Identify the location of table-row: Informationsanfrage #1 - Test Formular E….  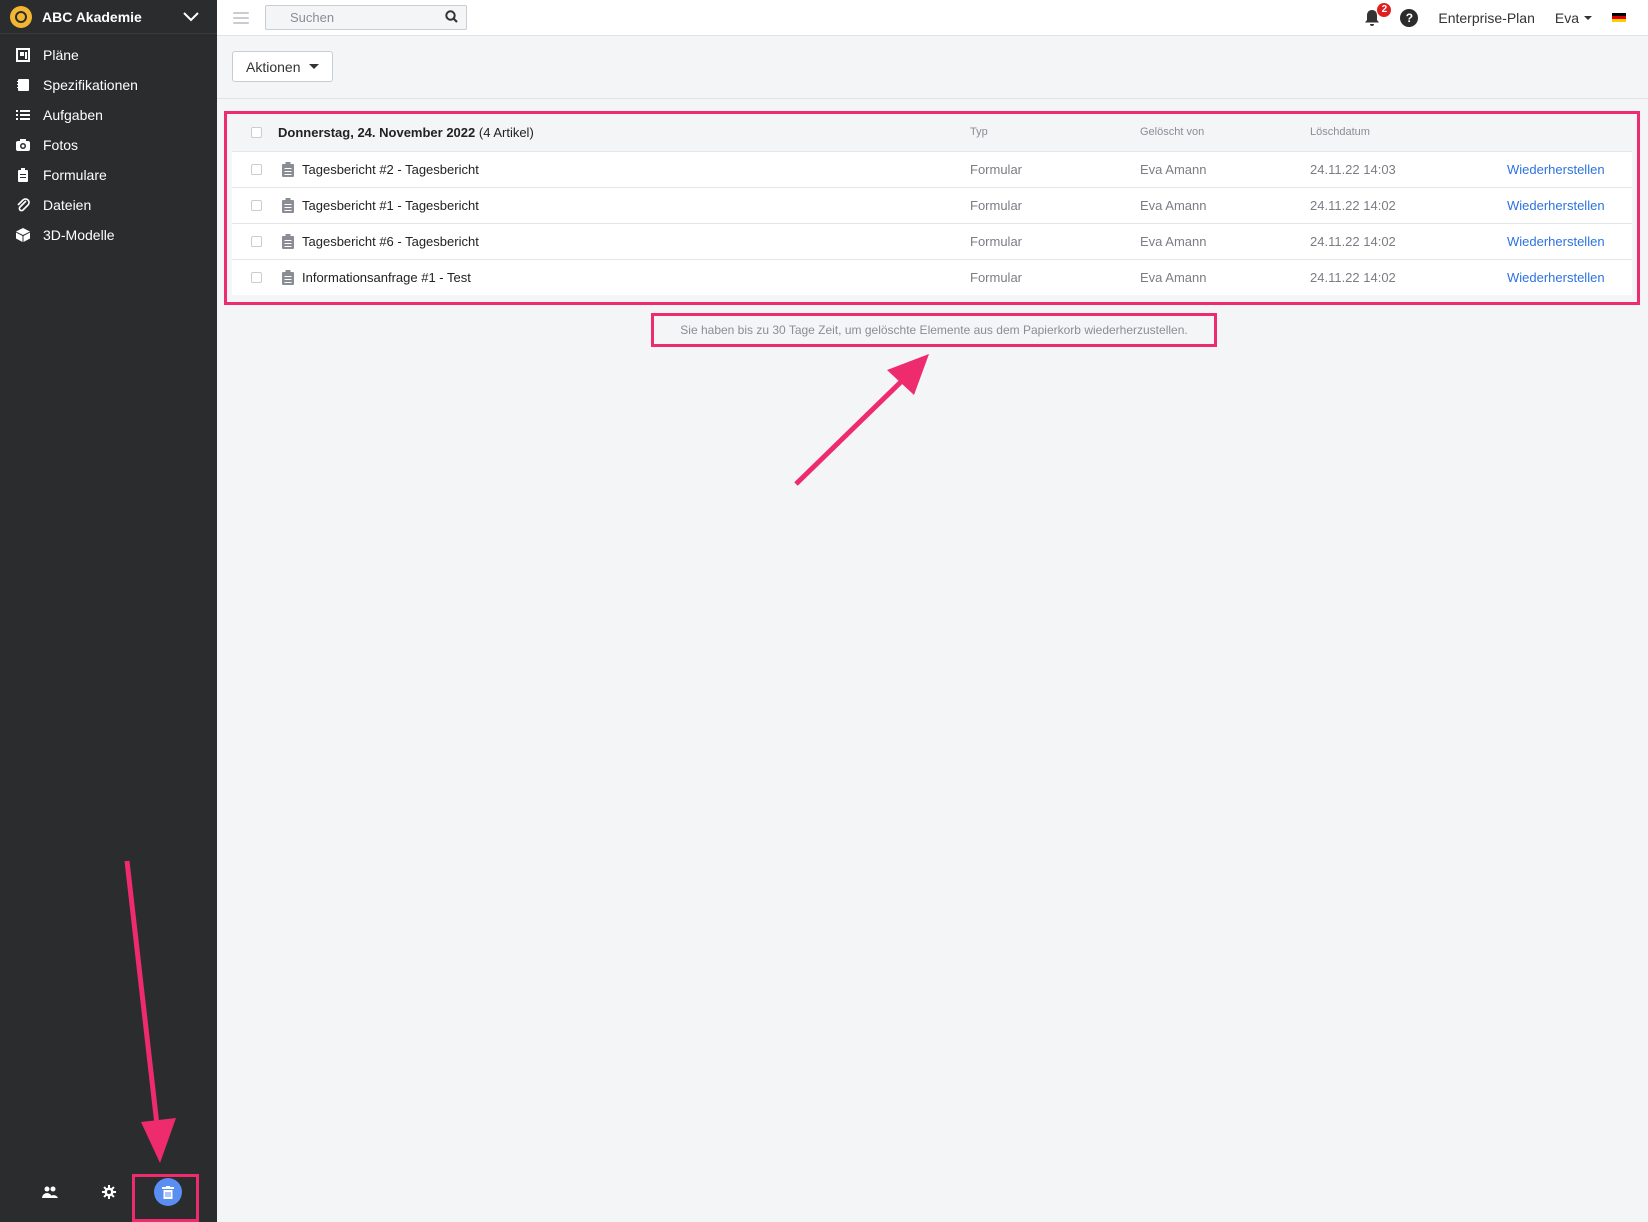
(932, 277).